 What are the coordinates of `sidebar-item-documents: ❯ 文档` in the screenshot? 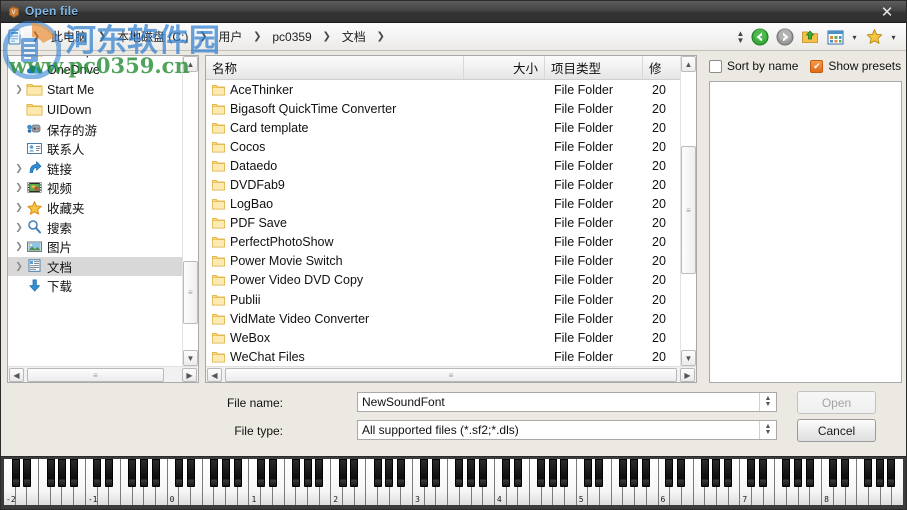 It's located at (96, 266).